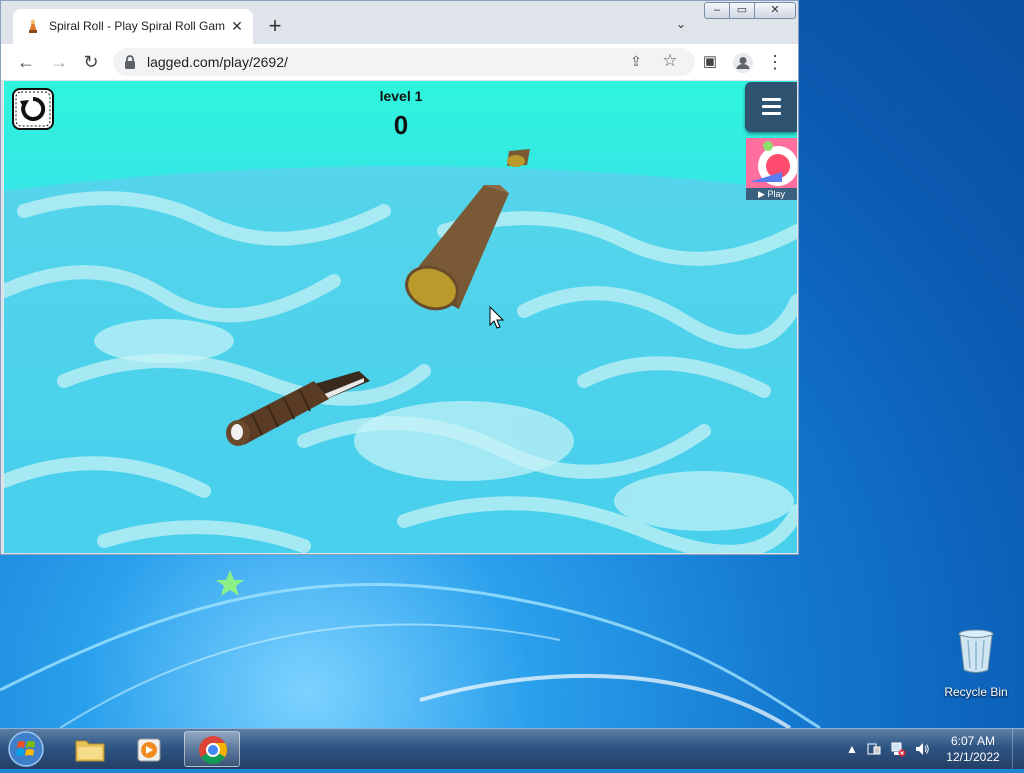 Image resolution: width=1024 pixels, height=773 pixels. What do you see at coordinates (670, 61) in the screenshot?
I see `bookmark-star-icon: ☆` at bounding box center [670, 61].